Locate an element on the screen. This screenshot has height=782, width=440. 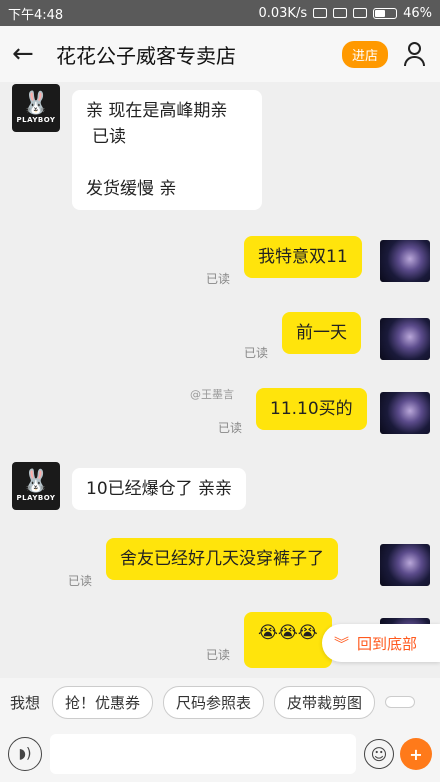
crying-emoji-icon: 😭😭😭 is located at coordinates (288, 633).